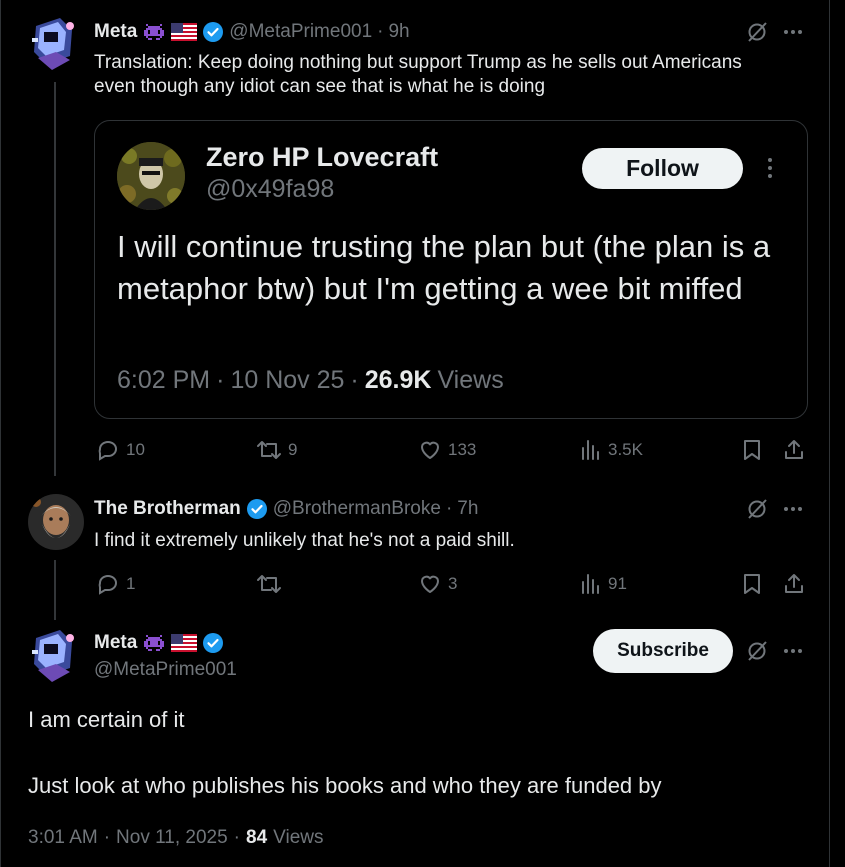  Describe the element at coordinates (167, 509) in the screenshot. I see `author-name: The Brotherman` at that location.